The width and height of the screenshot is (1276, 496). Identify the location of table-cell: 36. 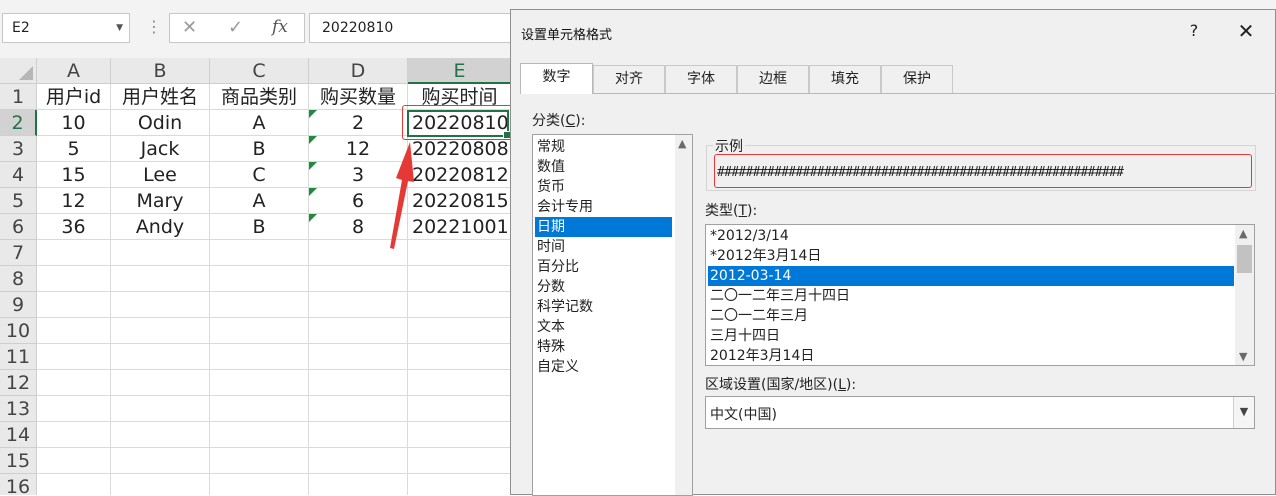
(74, 227).